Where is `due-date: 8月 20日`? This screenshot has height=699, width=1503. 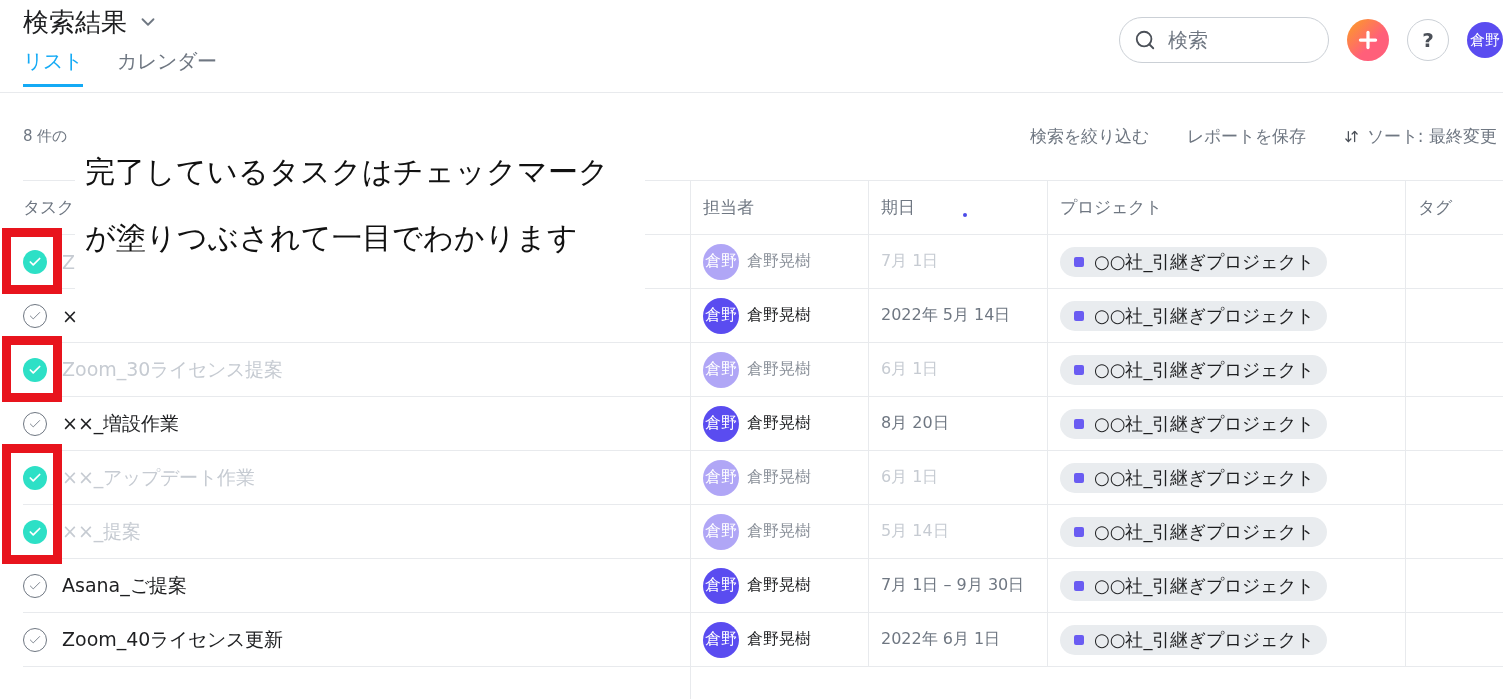
due-date: 8月 20日 is located at coordinates (915, 423).